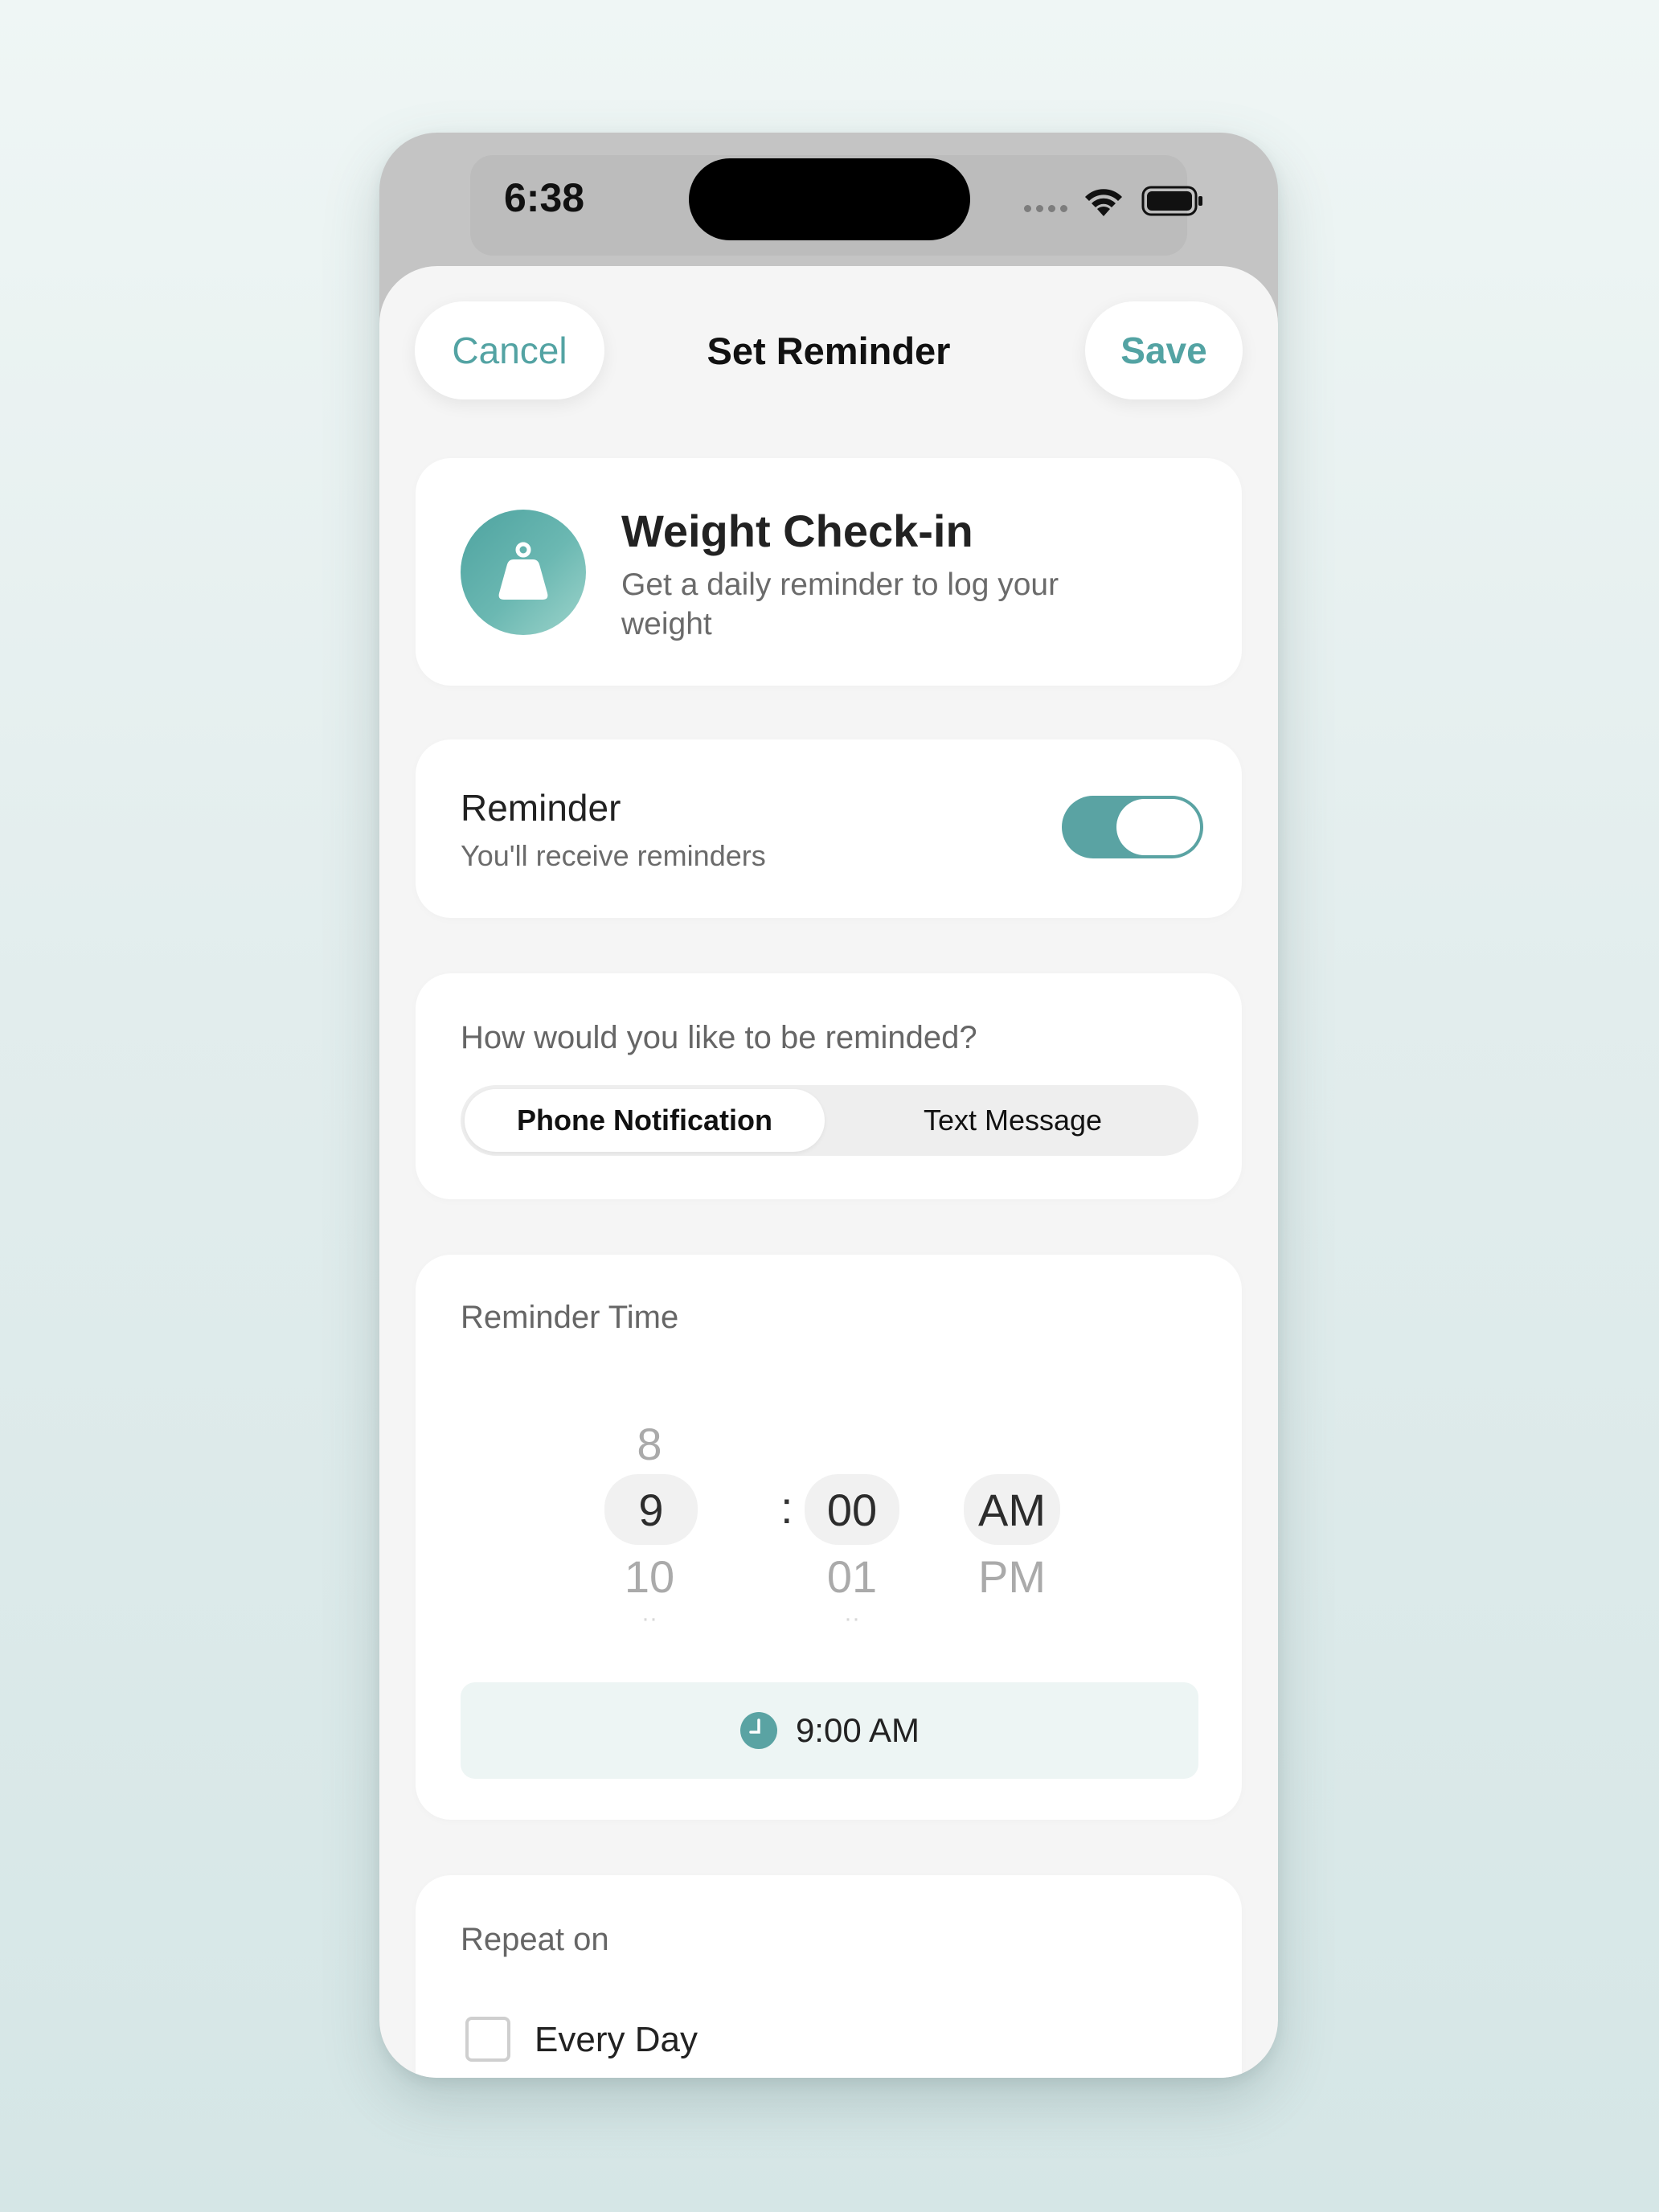 This screenshot has width=1659, height=2212. I want to click on selected-time-summary: 9:00 AM, so click(829, 1730).